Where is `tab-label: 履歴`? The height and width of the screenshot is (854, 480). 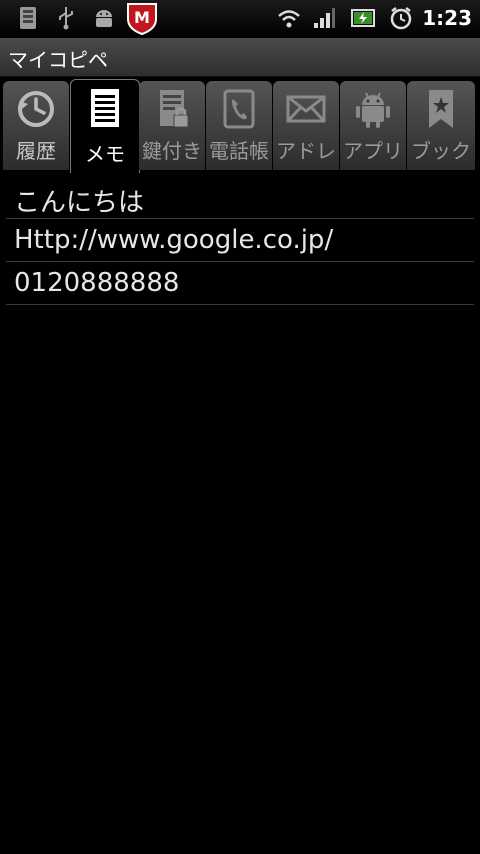
tab-label: 履歴 is located at coordinates (36, 151).